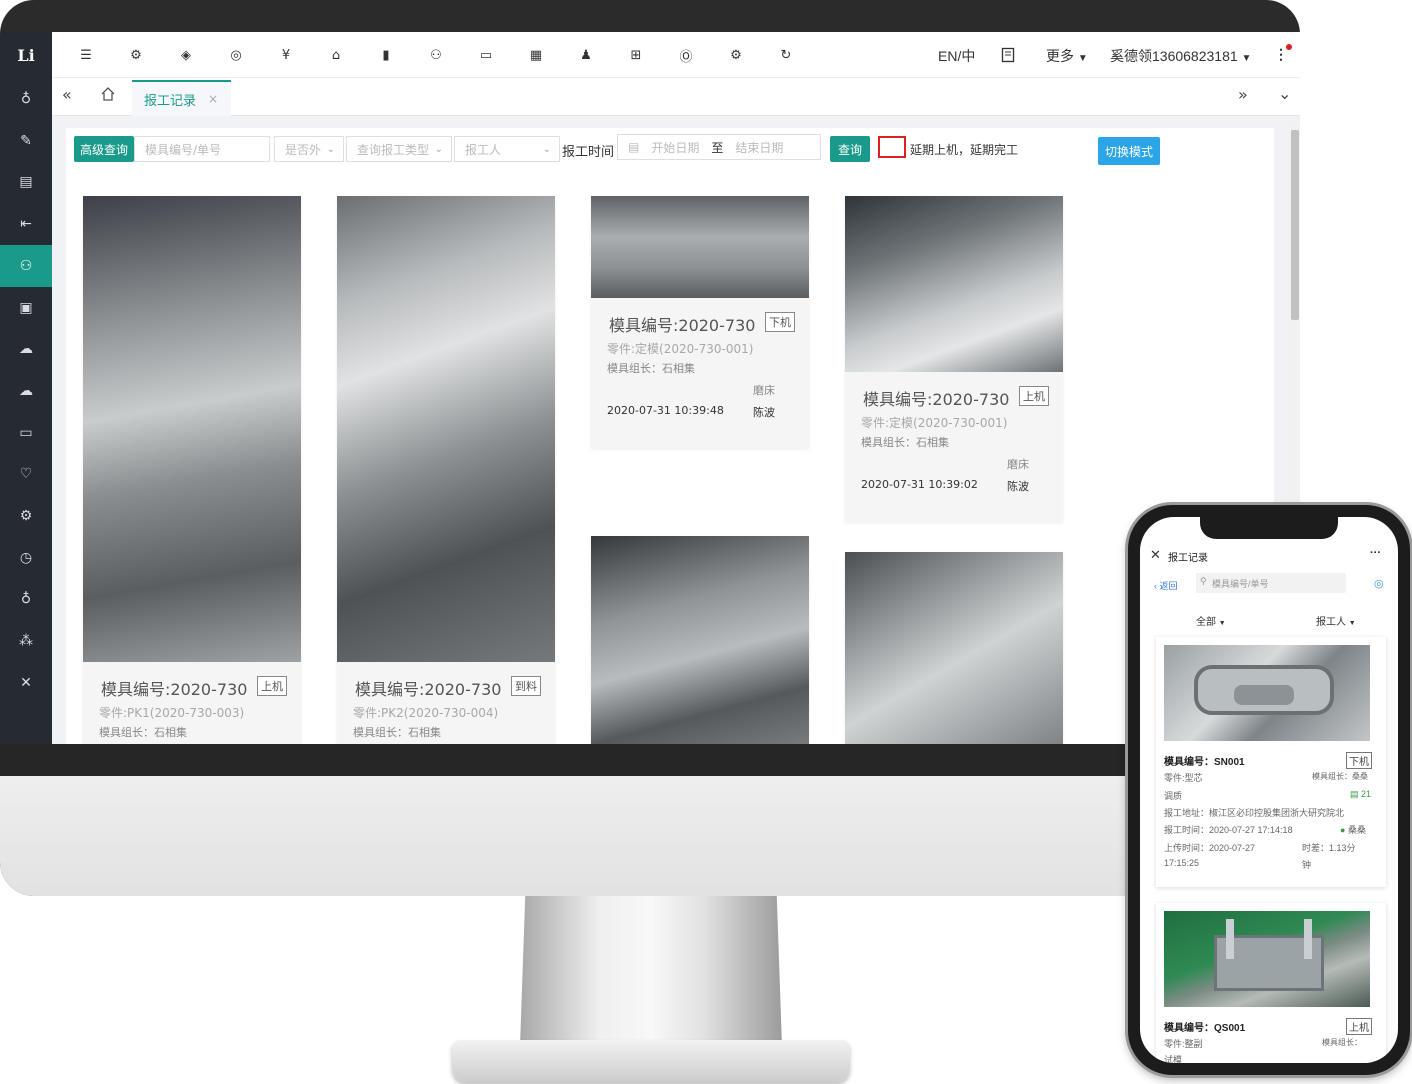 This screenshot has width=1412, height=1084. I want to click on document-icon, so click(1008, 55).